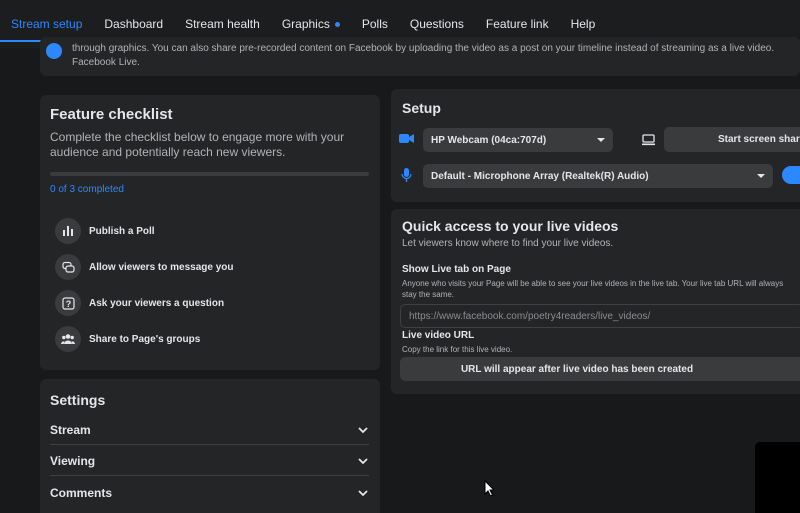 Image resolution: width=800 pixels, height=513 pixels. Describe the element at coordinates (161, 267) in the screenshot. I see `task-label: Allow viewers to message you` at that location.